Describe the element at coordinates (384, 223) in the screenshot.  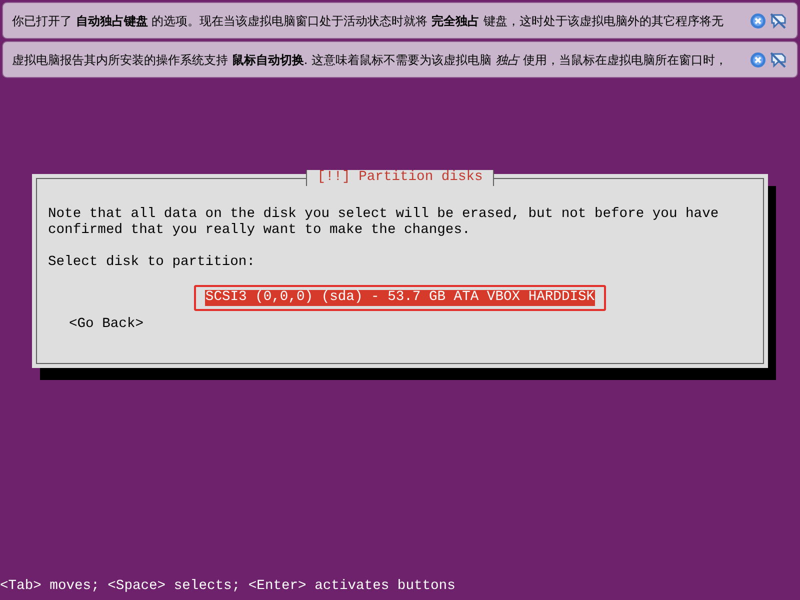
I see `dialog-message: Note that all data on the disk you select will be erased, but not before you have confirmed that you really want to make the changes.` at that location.